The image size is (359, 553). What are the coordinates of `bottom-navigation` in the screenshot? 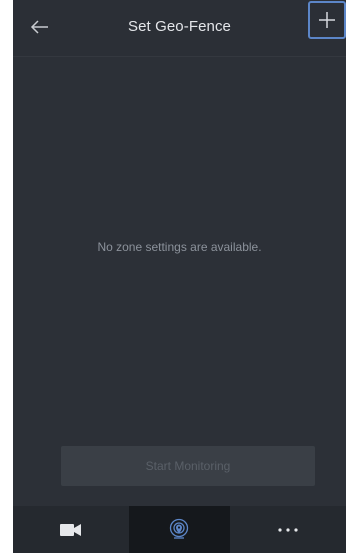 It's located at (179, 529).